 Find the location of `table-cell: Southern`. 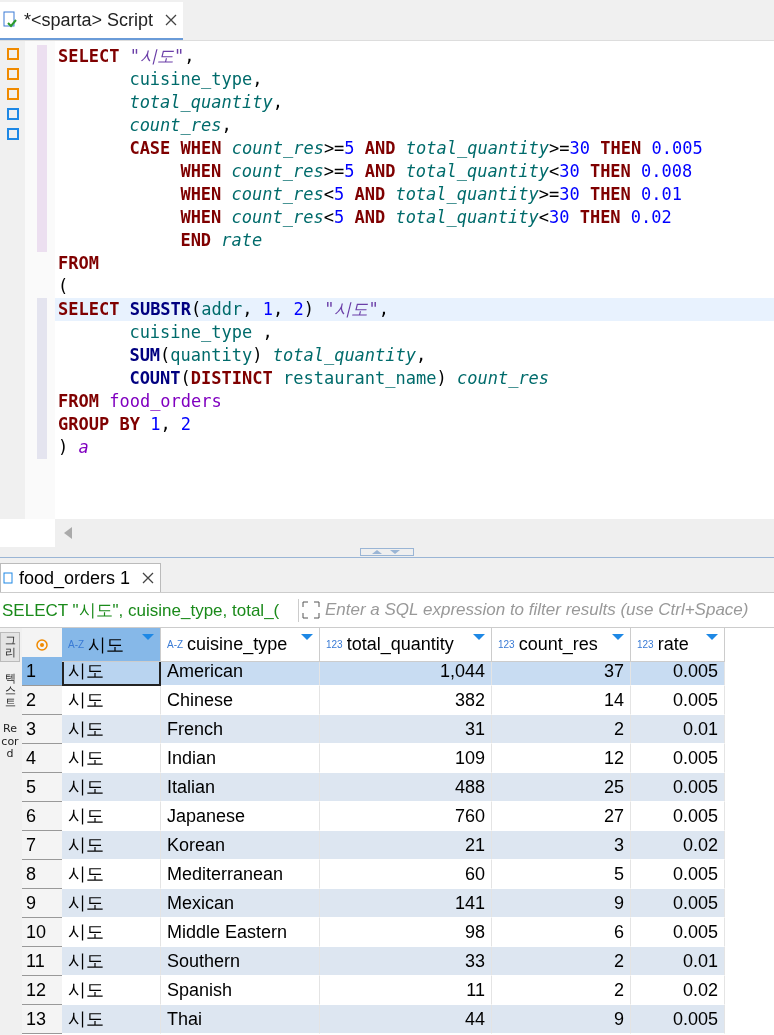

table-cell: Southern is located at coordinates (240, 961).